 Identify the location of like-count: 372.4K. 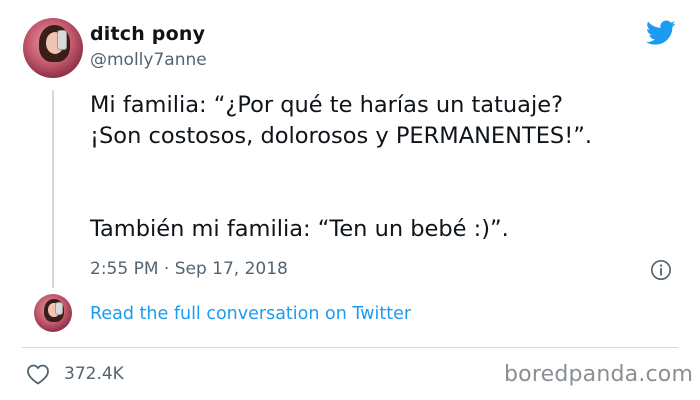
(94, 374).